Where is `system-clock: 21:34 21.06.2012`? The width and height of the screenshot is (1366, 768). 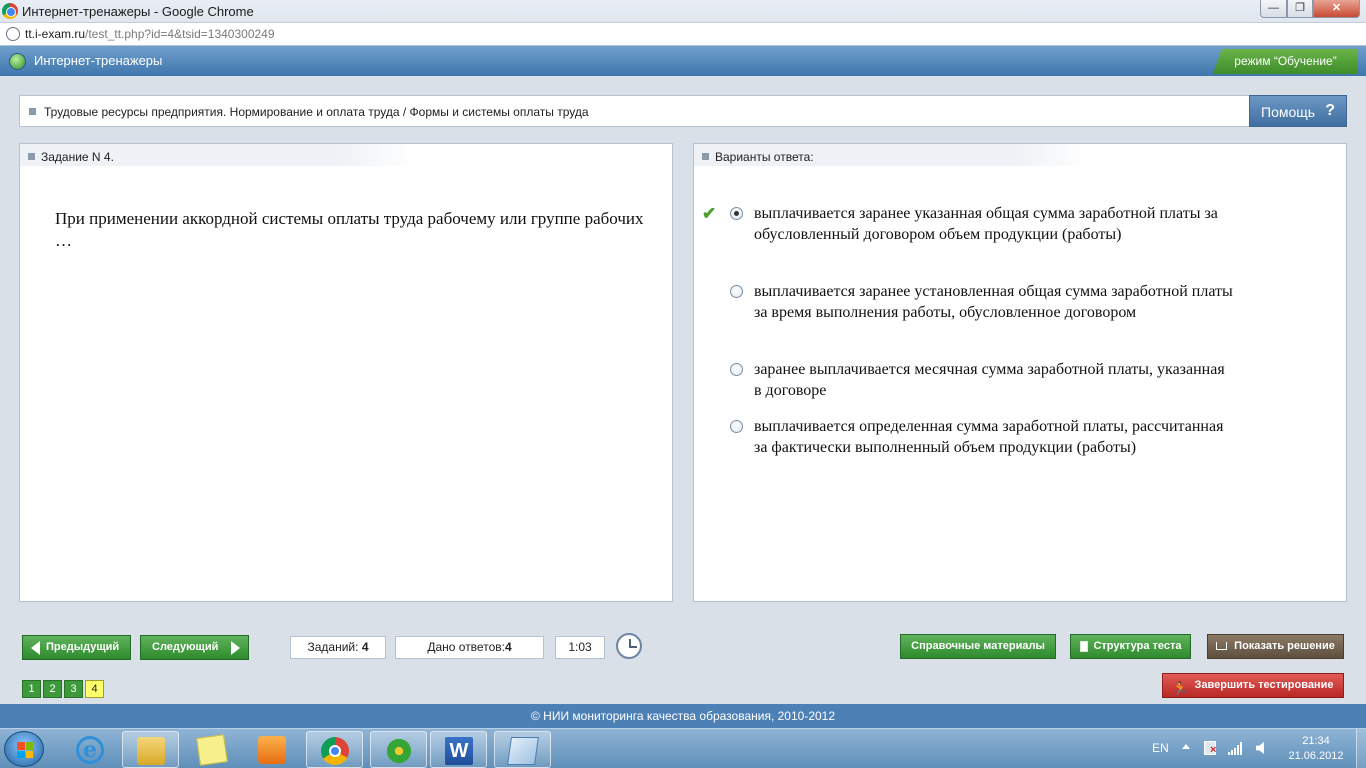
system-clock: 21:34 21.06.2012 is located at coordinates (1316, 749).